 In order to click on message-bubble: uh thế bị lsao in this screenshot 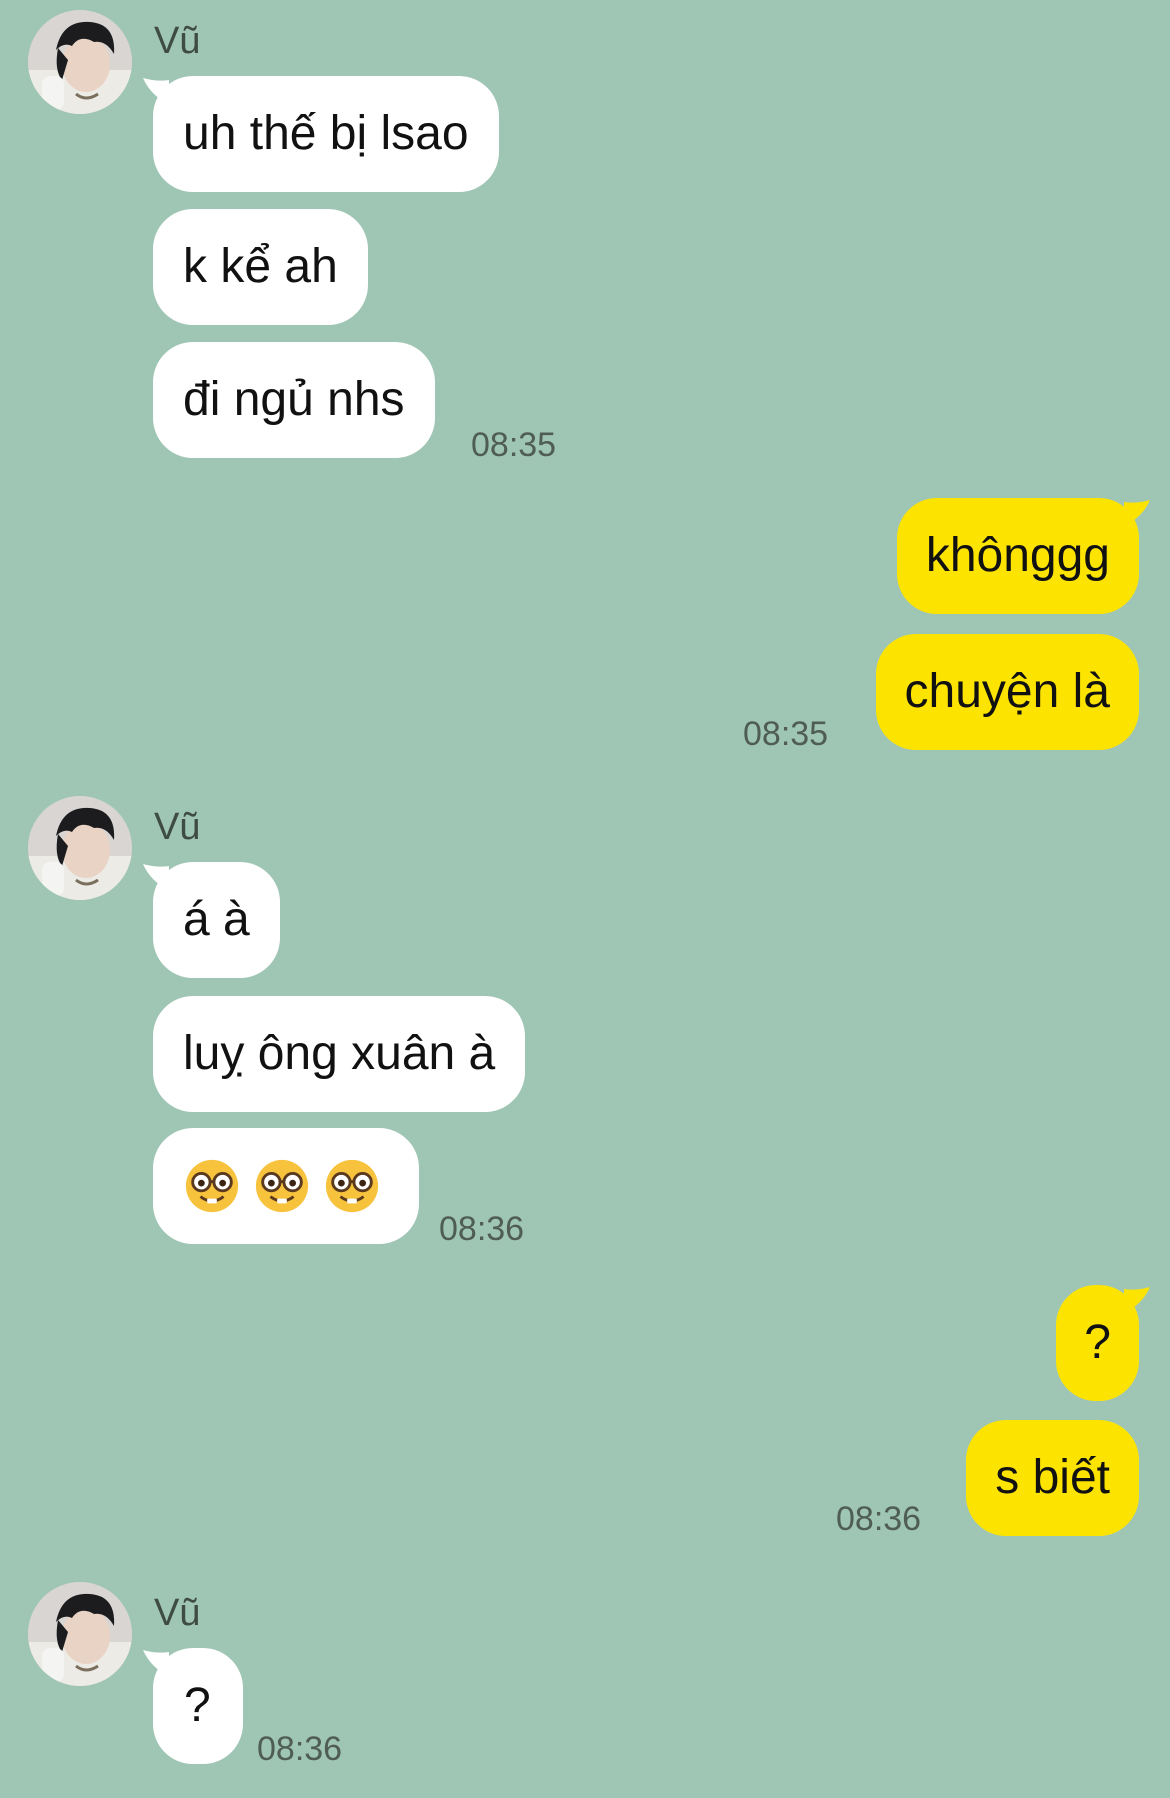, I will do `click(326, 134)`.